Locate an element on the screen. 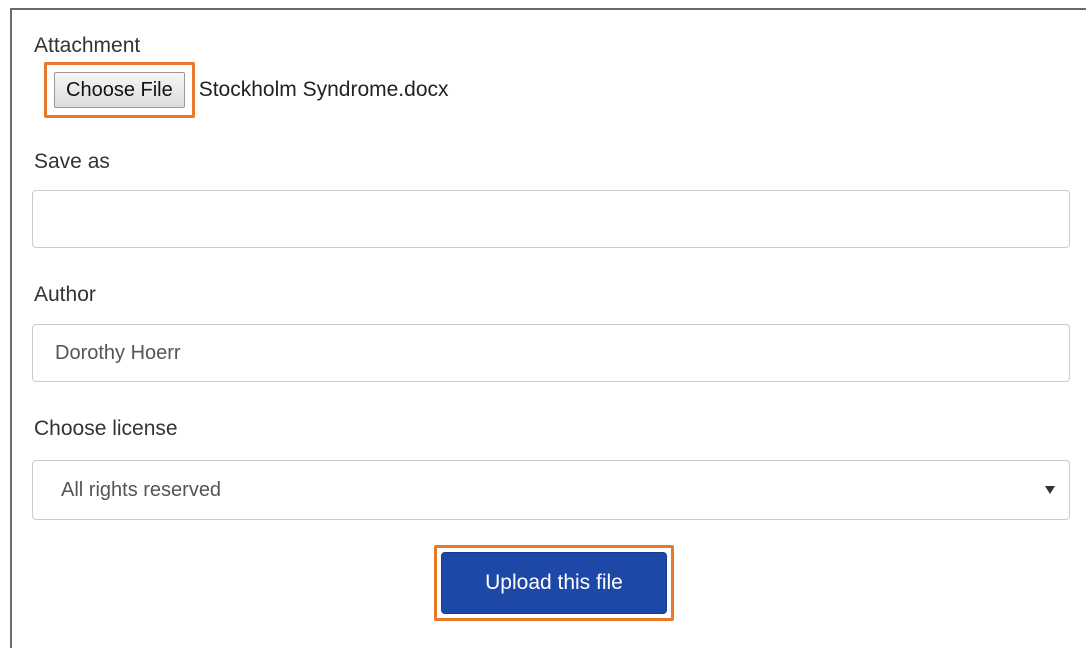  caret-down-icon is located at coordinates (1050, 490).